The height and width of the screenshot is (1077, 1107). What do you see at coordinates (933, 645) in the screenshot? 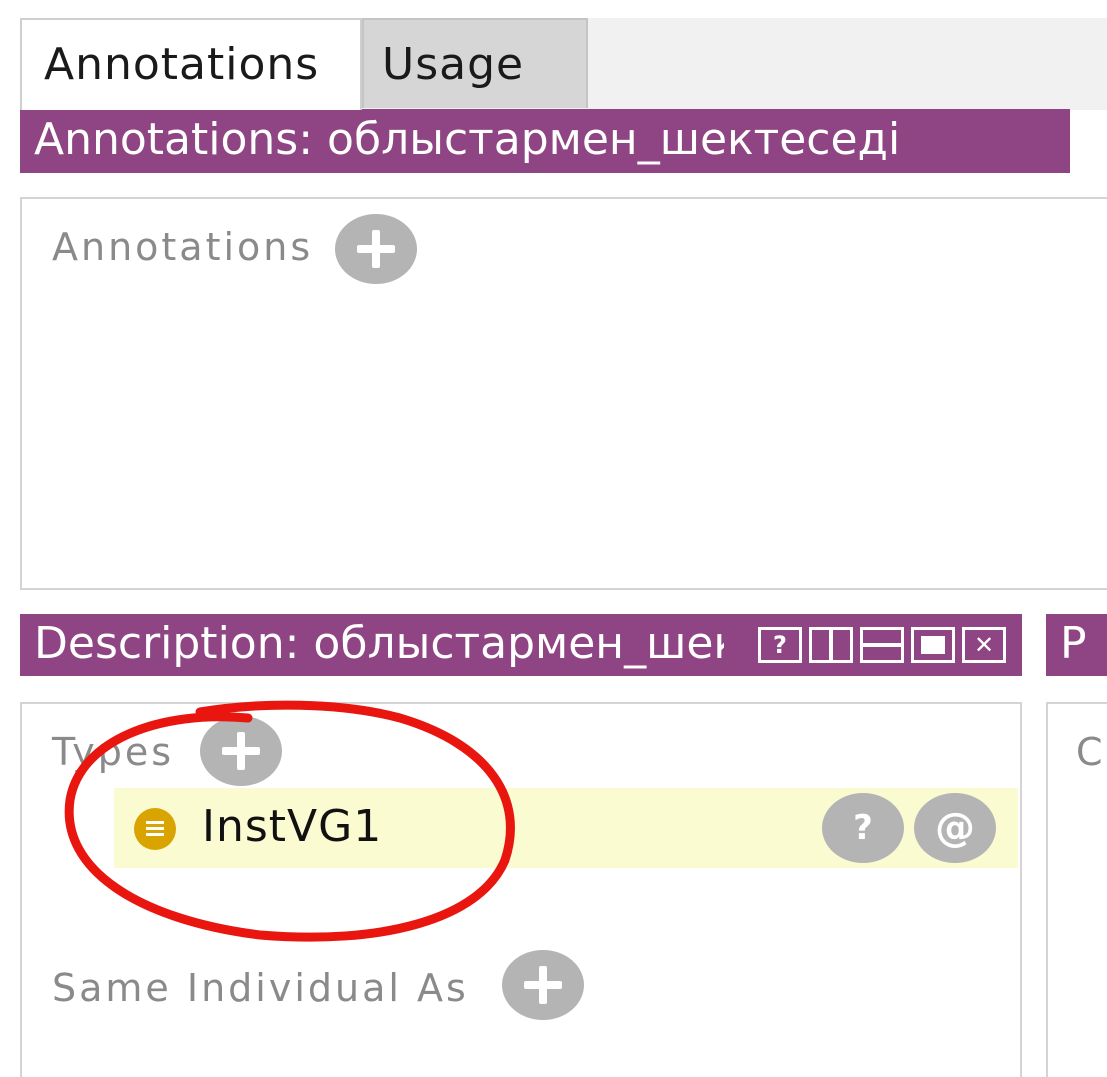
I see `maximize-icon` at bounding box center [933, 645].